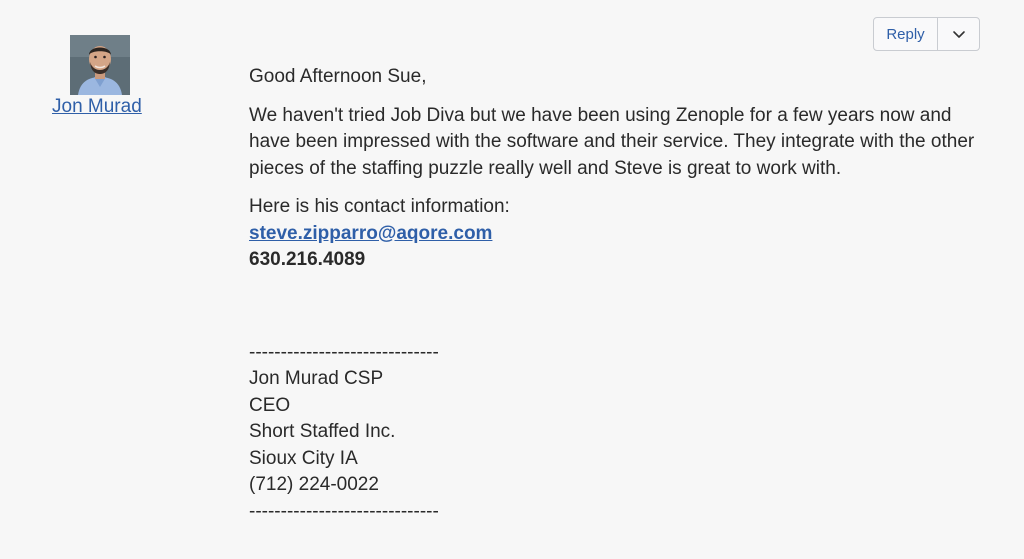 Image resolution: width=1024 pixels, height=559 pixels. What do you see at coordinates (614, 234) in the screenshot?
I see `contact-email-link: steve.zipparro@aqore.com` at bounding box center [614, 234].